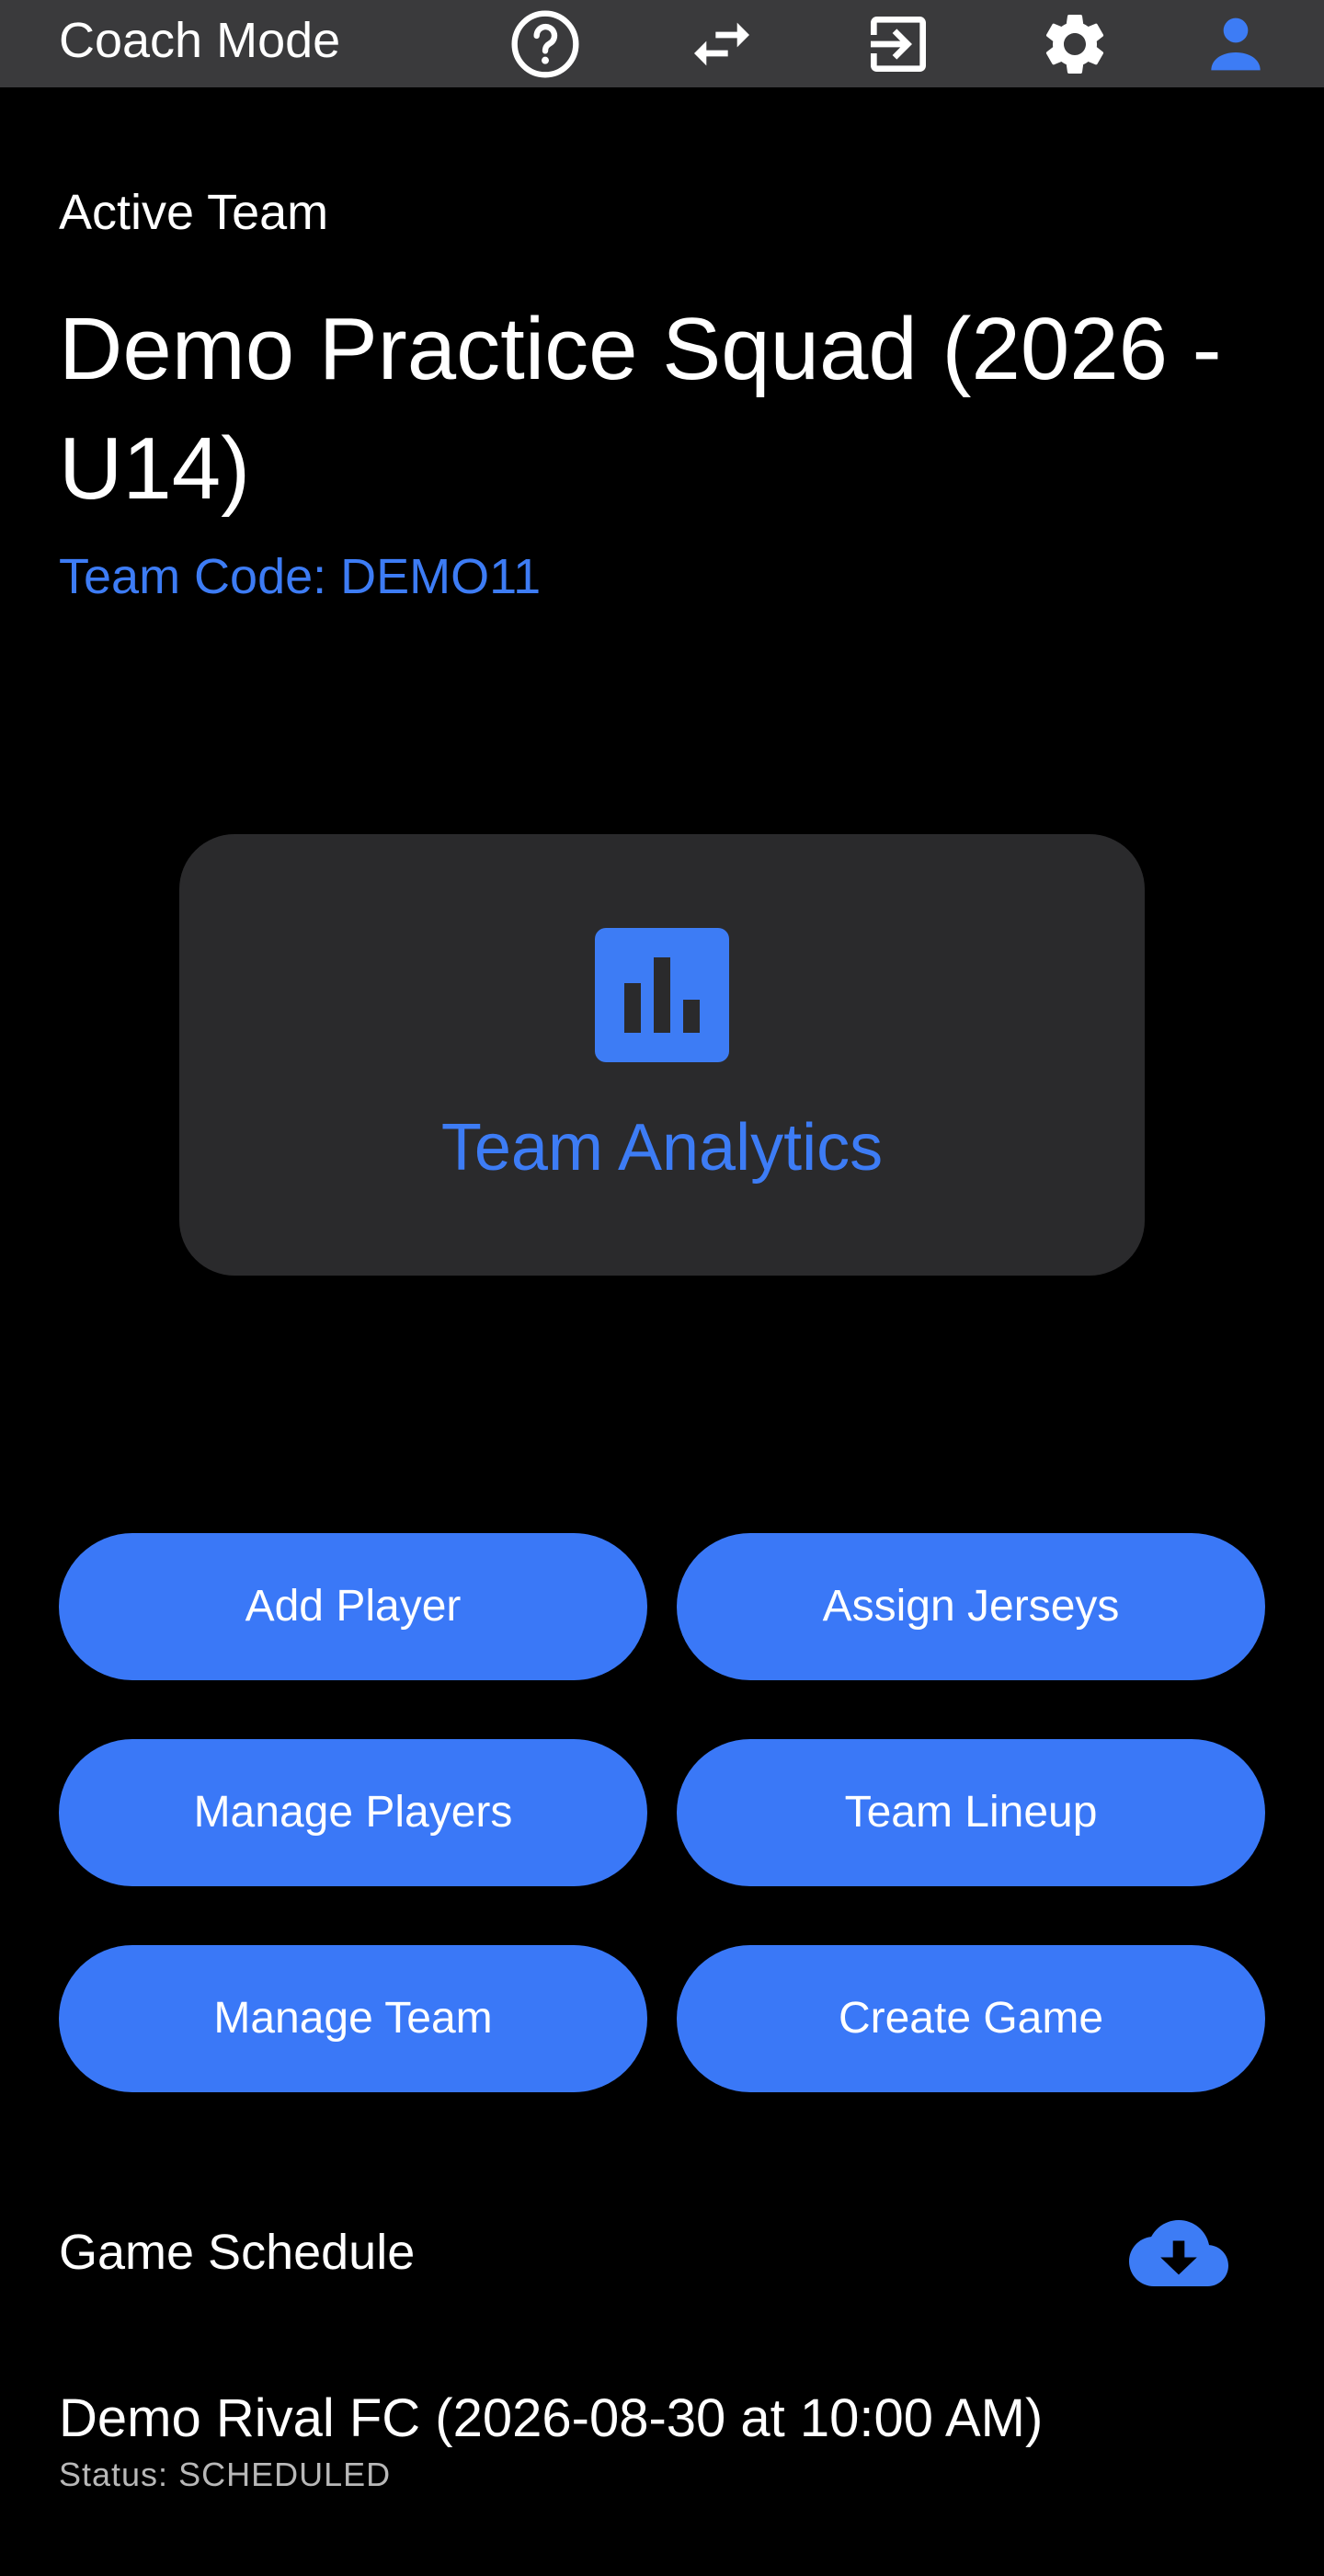  What do you see at coordinates (300, 576) in the screenshot?
I see `team-code: Team Code: DEMO11` at bounding box center [300, 576].